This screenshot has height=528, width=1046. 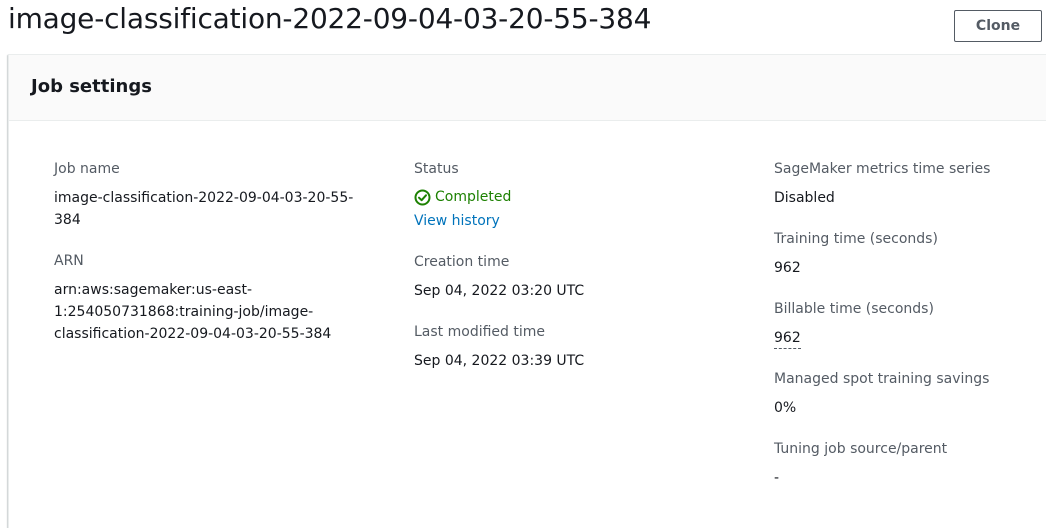 What do you see at coordinates (457, 221) in the screenshot?
I see `view-history-link: View history` at bounding box center [457, 221].